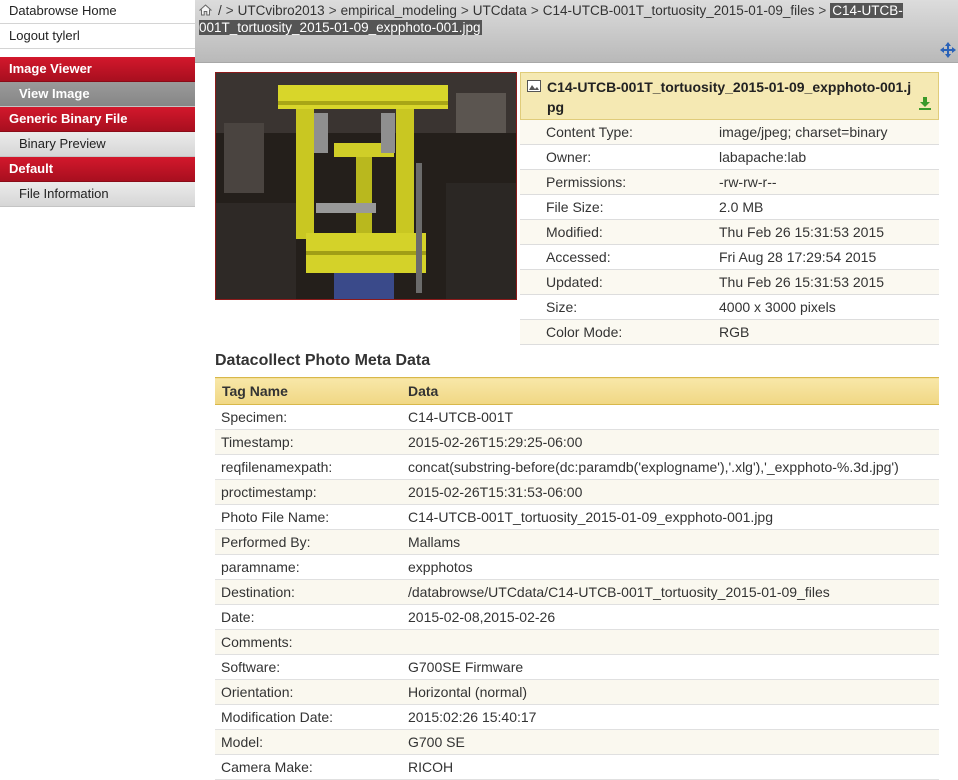 This screenshot has height=780, width=958. I want to click on breadcrumb-item-empirical-modeling: empirical_modeling, so click(399, 10).